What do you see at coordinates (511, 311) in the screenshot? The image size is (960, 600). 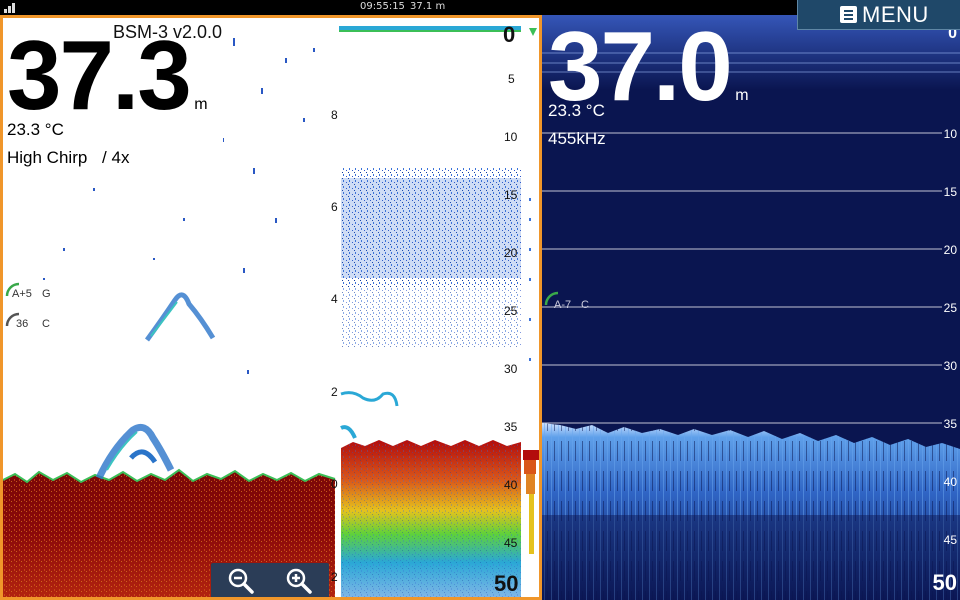 I see `depth-scale-label: 25` at bounding box center [511, 311].